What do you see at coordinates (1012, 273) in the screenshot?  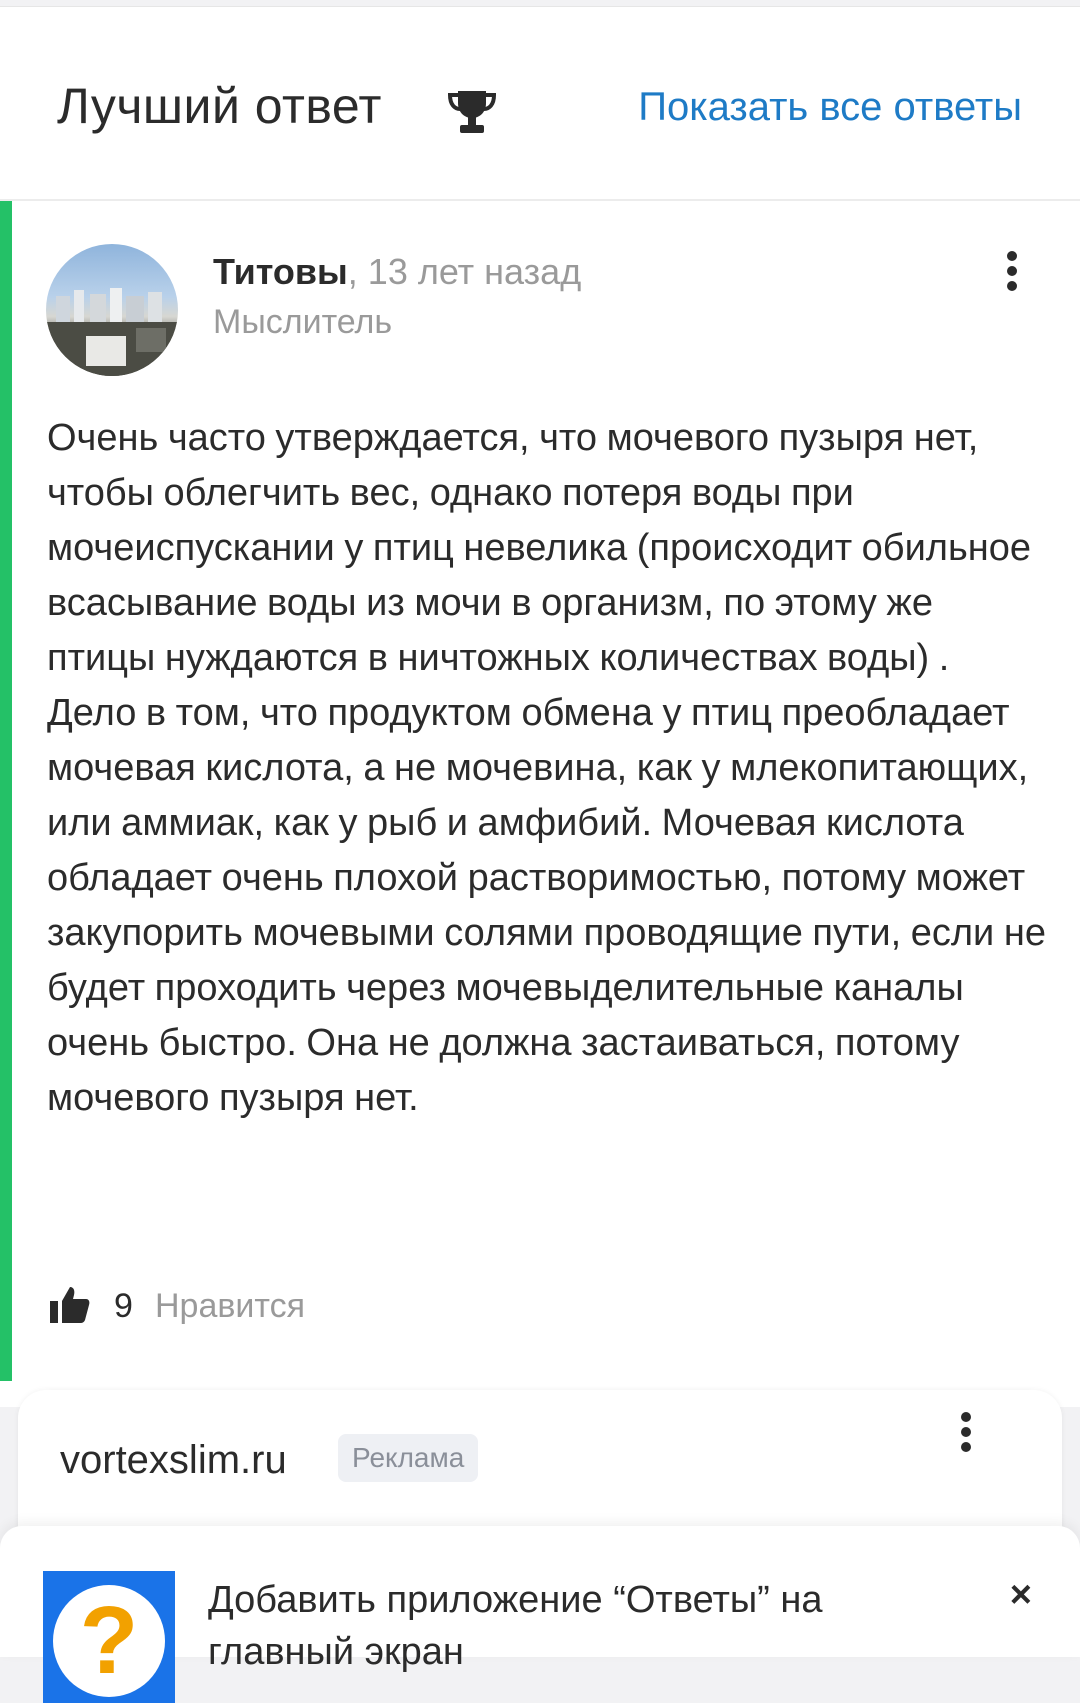 I see `more-options-icon` at bounding box center [1012, 273].